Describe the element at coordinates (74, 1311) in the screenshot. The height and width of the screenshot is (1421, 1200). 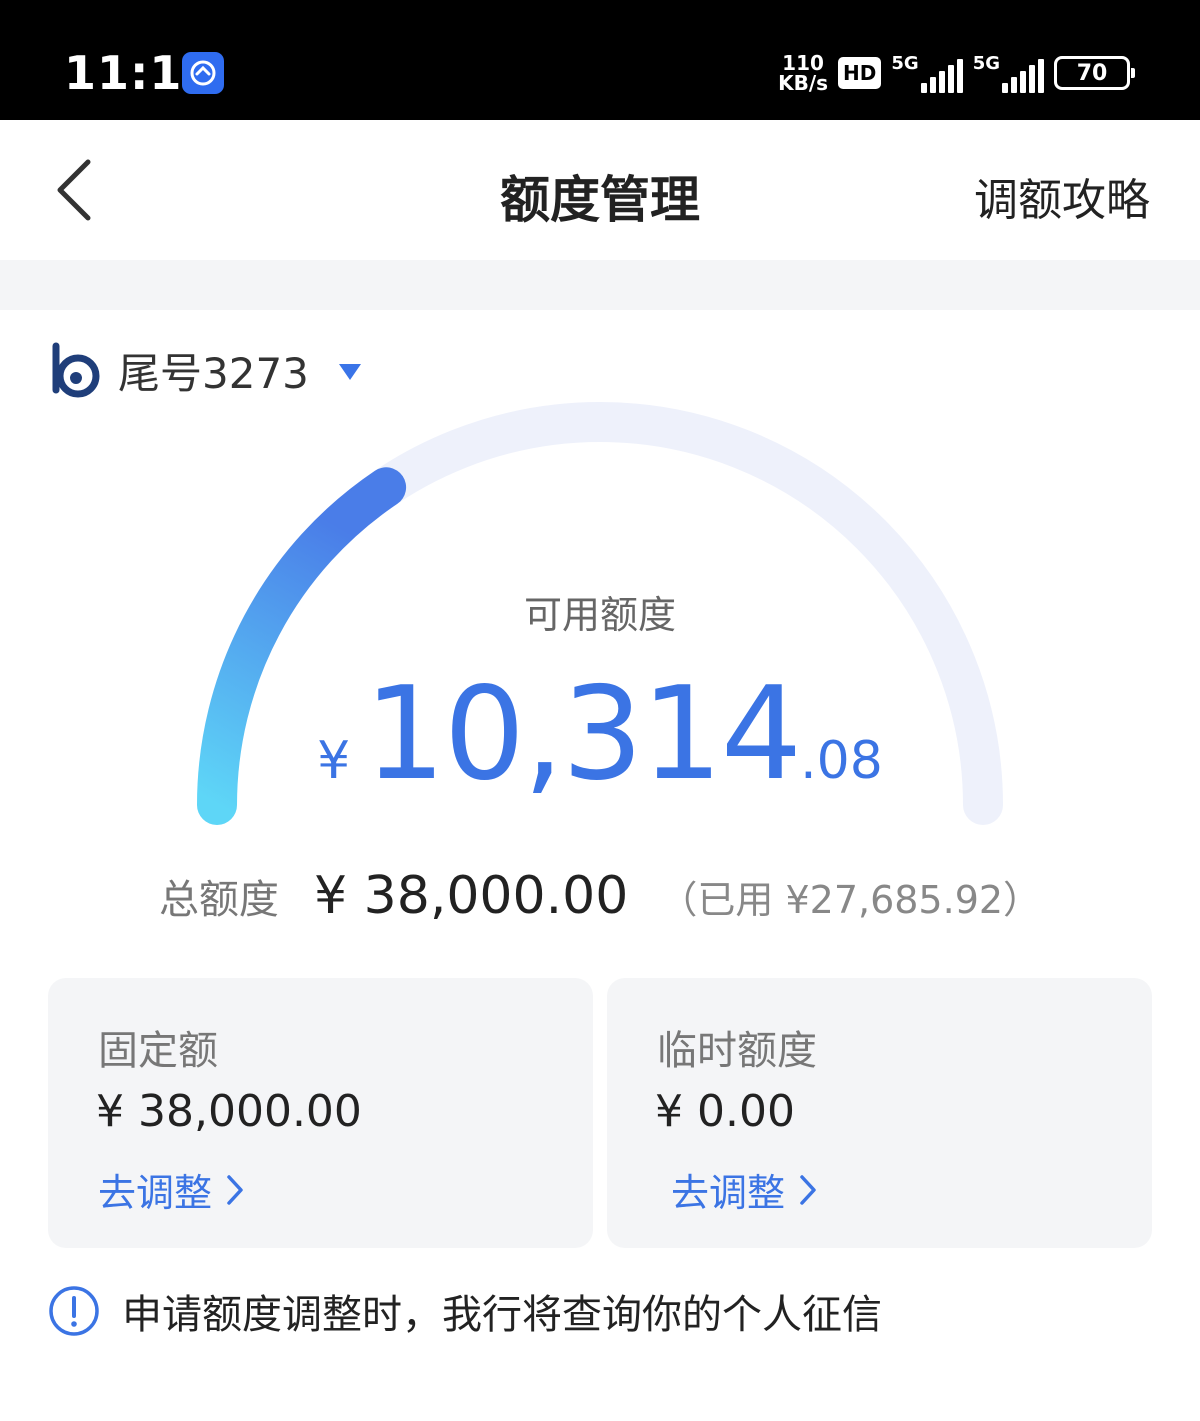
I see `info-icon` at that location.